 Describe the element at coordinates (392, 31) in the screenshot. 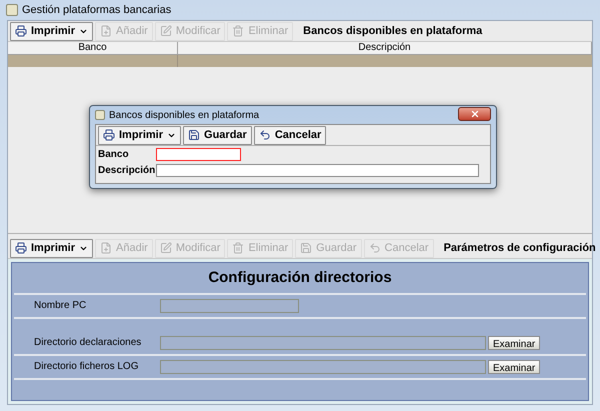

I see `toolbar-title: Bancos disponibles en plataforma` at that location.